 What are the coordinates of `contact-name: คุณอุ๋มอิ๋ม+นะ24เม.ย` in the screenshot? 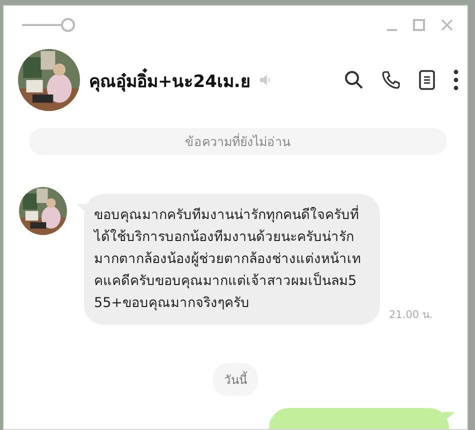 It's located at (169, 80).